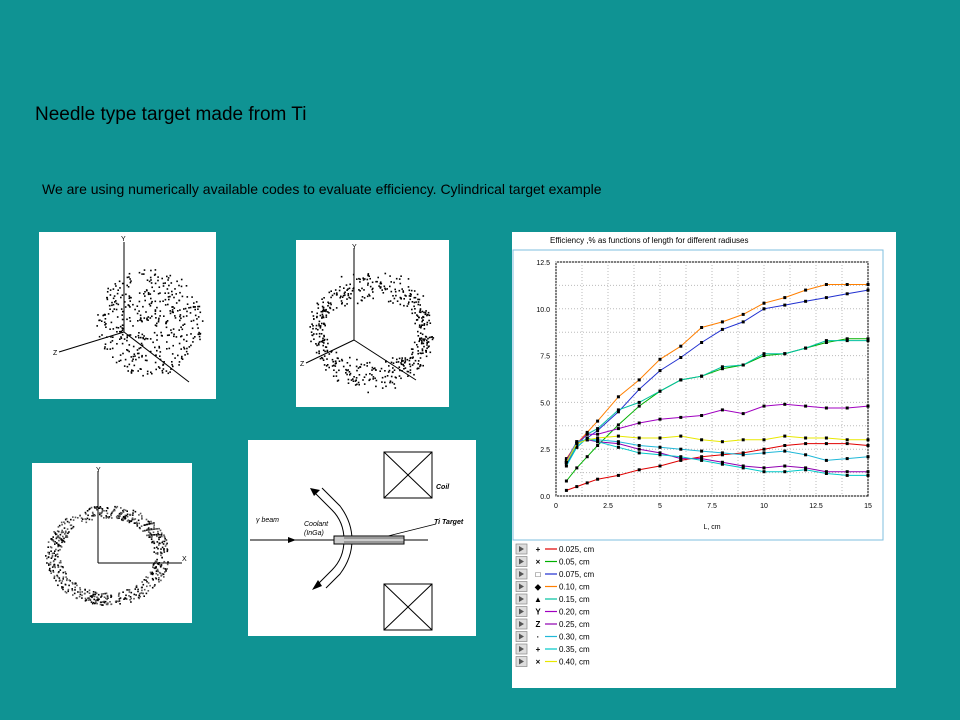 This screenshot has width=960, height=720. Describe the element at coordinates (543, 263) in the screenshot. I see `y-tick-label: 12.5` at that location.